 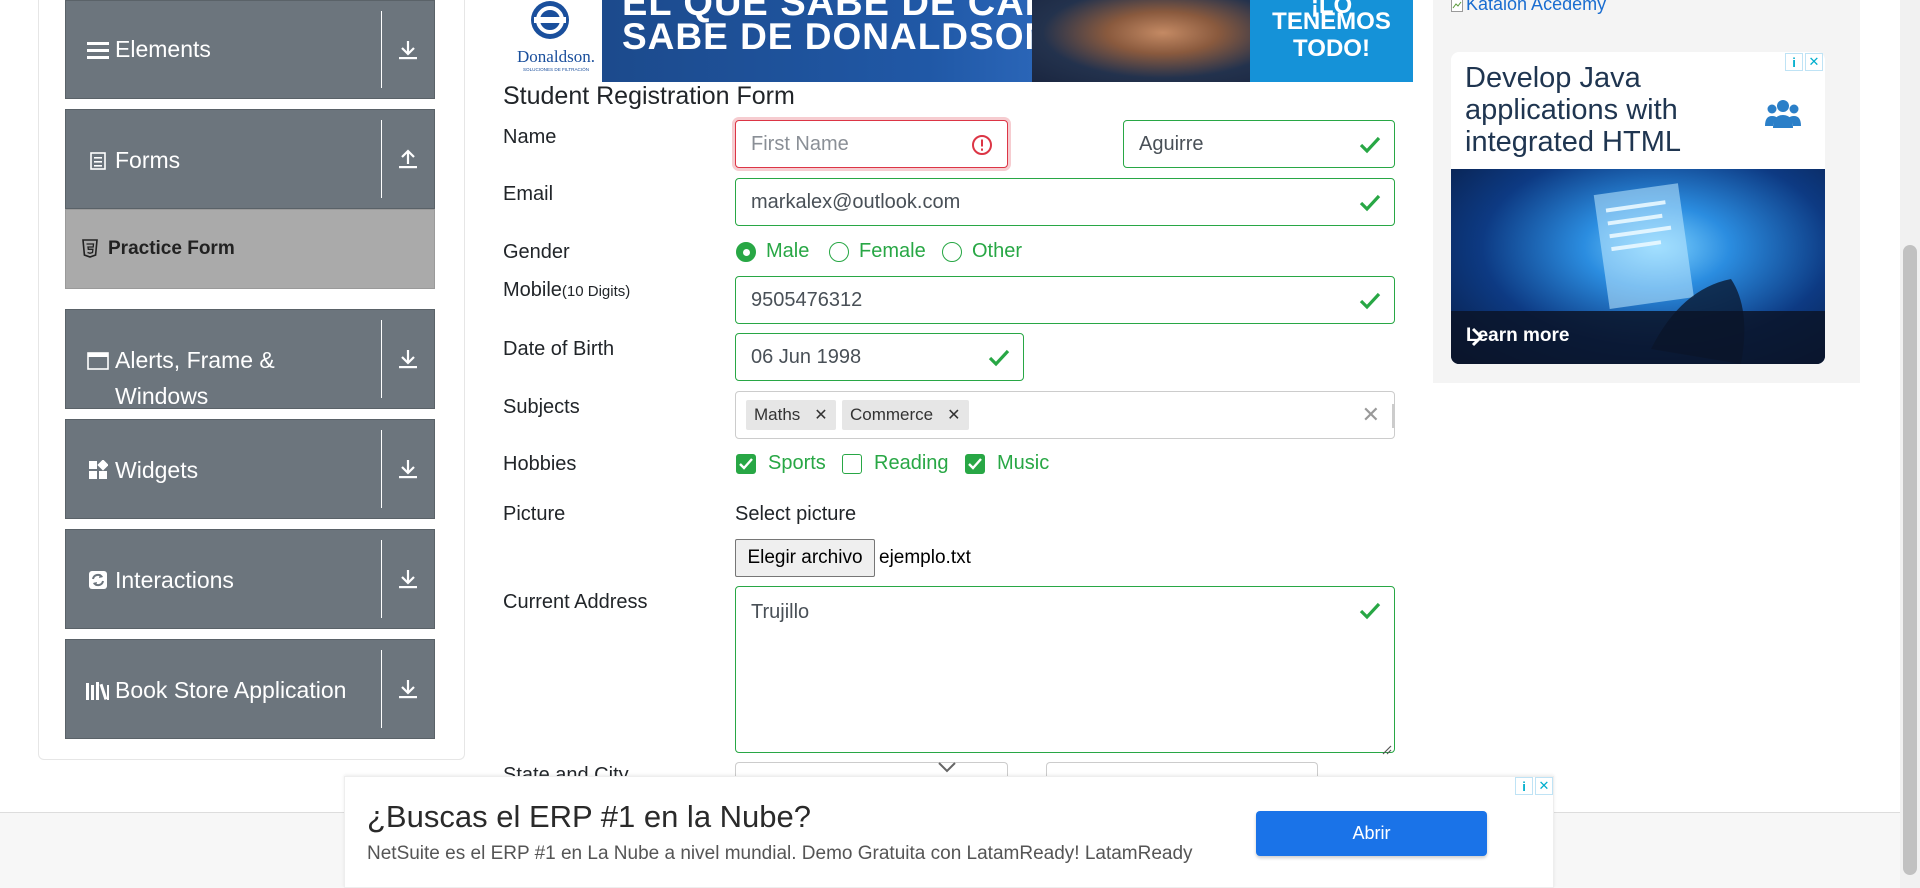 I want to click on subjects-input: Maths ✕ Commerce ✕ ✕, so click(x=1065, y=415).